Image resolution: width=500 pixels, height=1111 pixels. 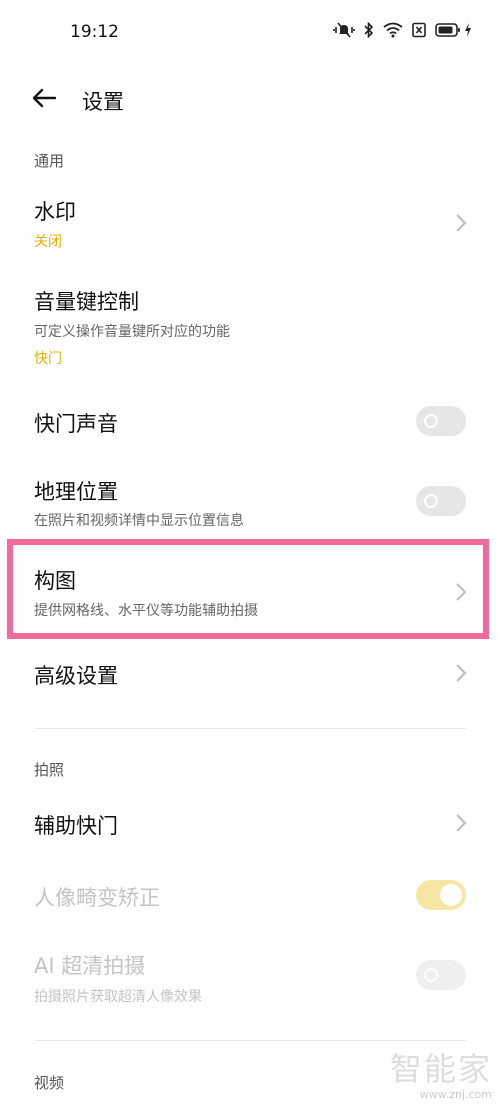 I want to click on back-arrow-icon, so click(x=44, y=100).